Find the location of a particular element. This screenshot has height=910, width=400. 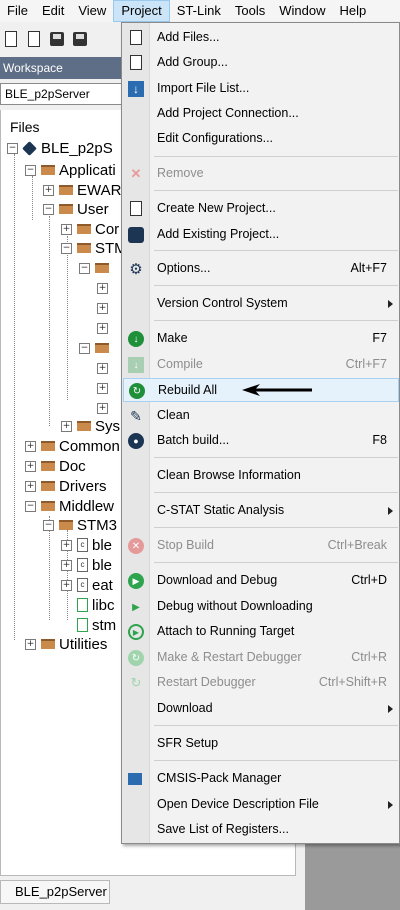

menu-item-restart-debugger: ↻ Restart Debugger Ctrl+Shift+R is located at coordinates (261, 683).